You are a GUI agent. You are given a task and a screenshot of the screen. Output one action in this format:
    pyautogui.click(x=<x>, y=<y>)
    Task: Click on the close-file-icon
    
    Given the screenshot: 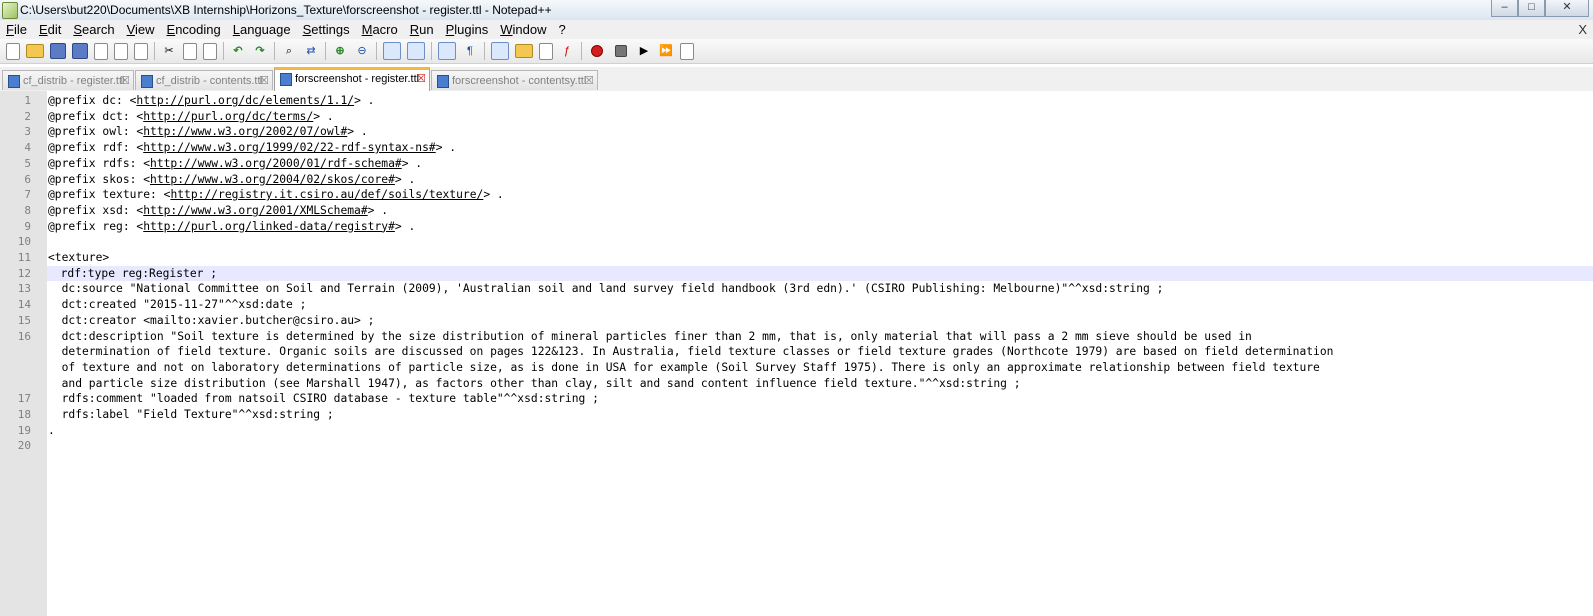 What is the action you would take?
    pyautogui.click(x=101, y=51)
    